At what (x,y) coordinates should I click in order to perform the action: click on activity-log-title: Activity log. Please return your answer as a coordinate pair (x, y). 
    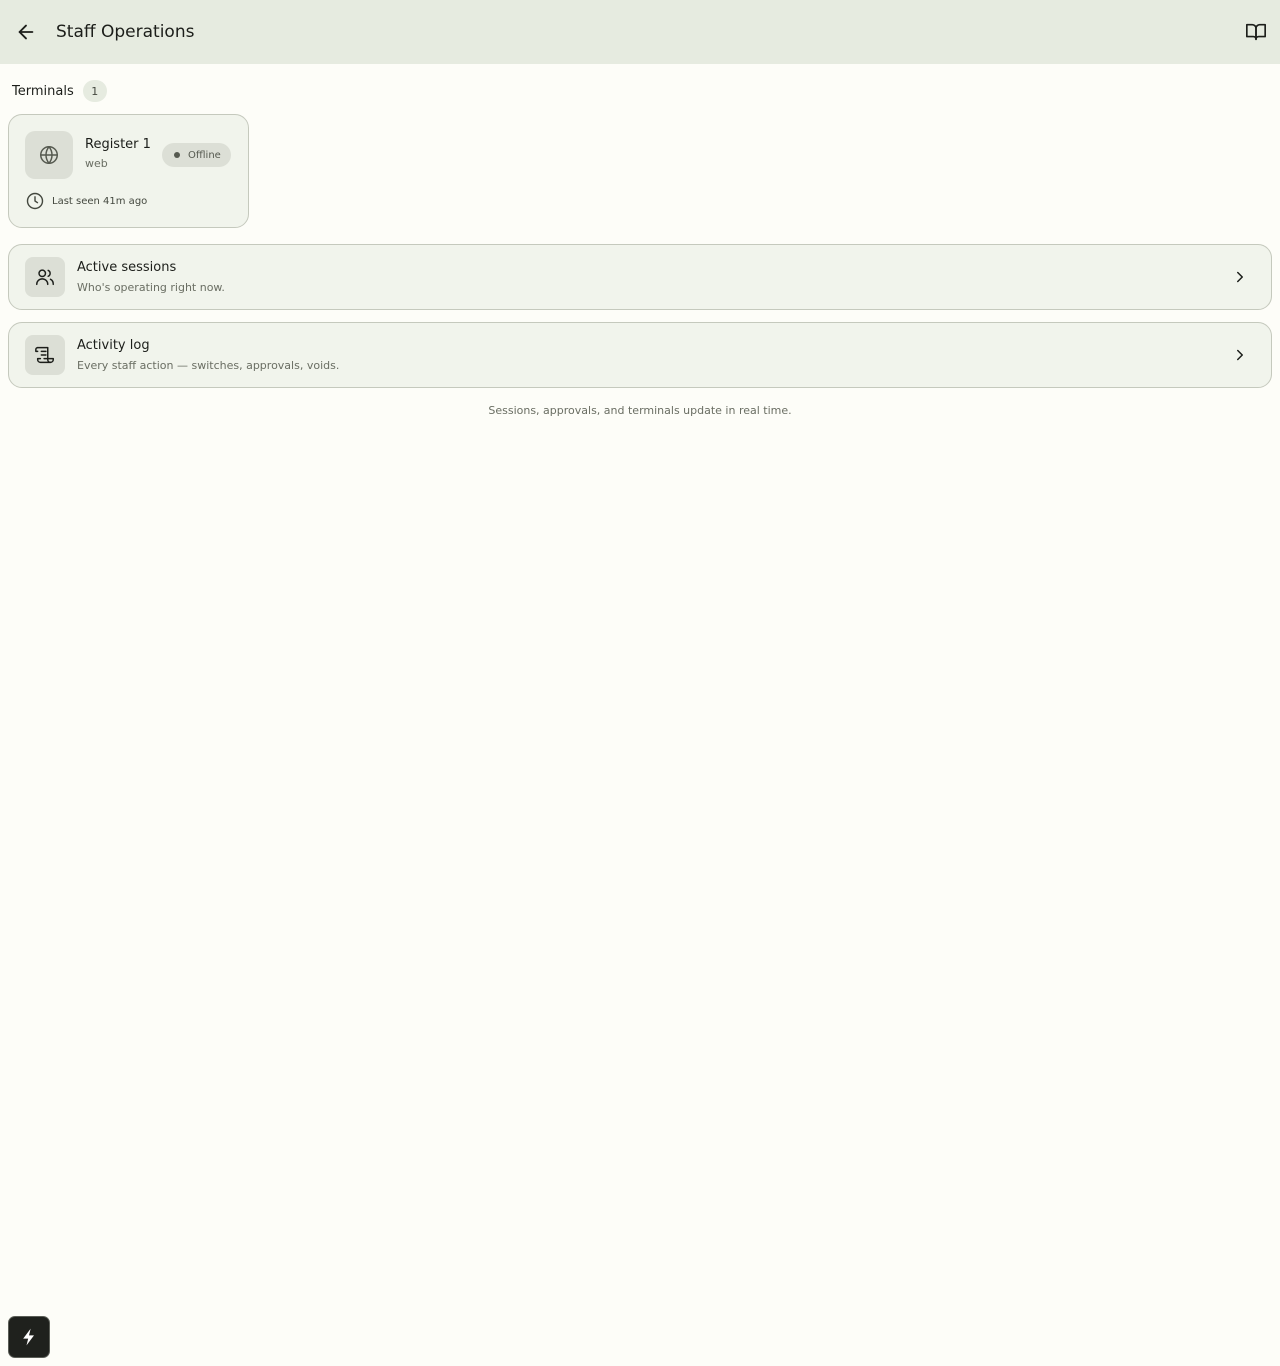
    Looking at the image, I should click on (113, 345).